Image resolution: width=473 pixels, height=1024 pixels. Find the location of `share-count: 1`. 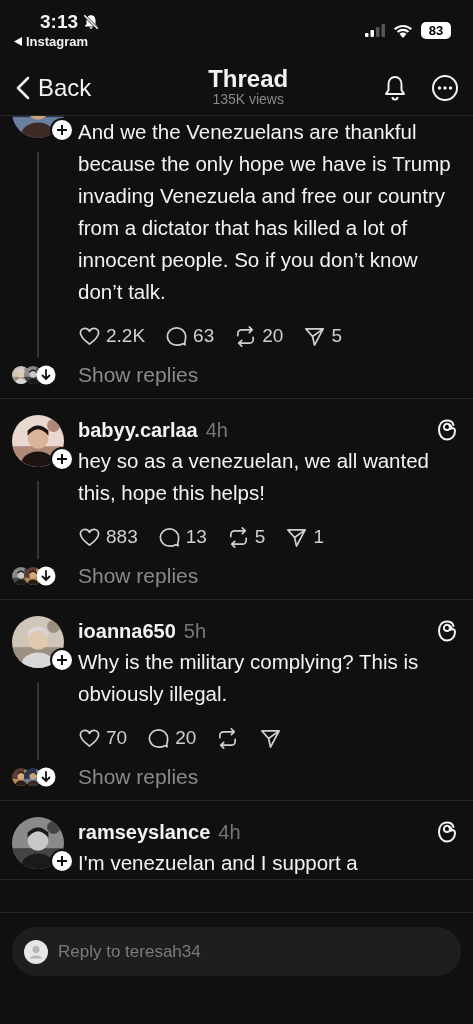

share-count: 1 is located at coordinates (318, 536).